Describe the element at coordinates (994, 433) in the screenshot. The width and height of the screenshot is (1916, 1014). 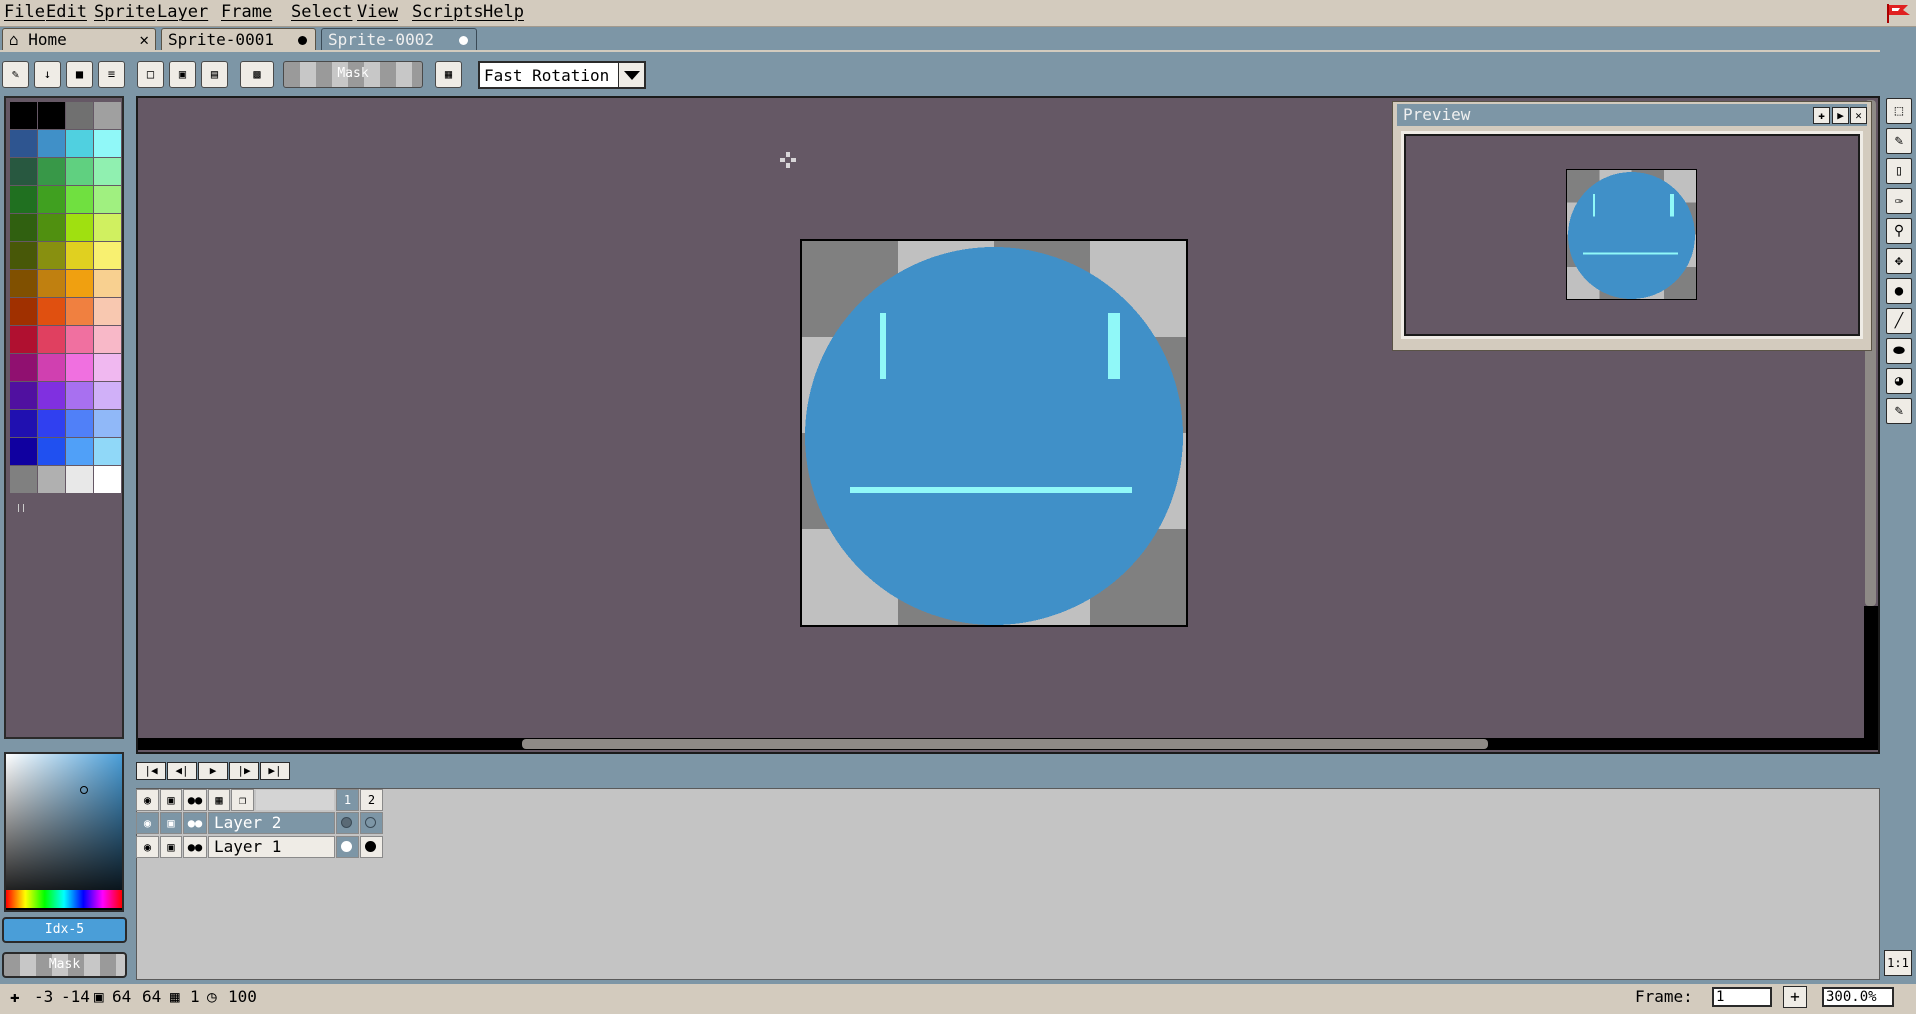
I see `sprite-canvas` at that location.